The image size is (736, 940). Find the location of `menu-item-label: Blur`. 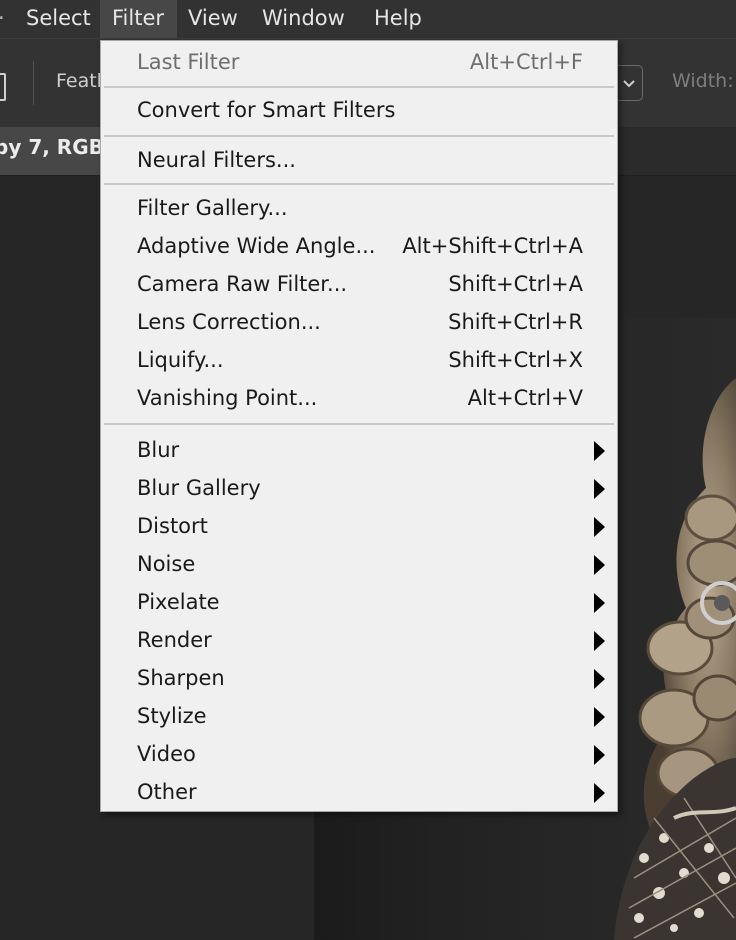

menu-item-label: Blur is located at coordinates (158, 450).